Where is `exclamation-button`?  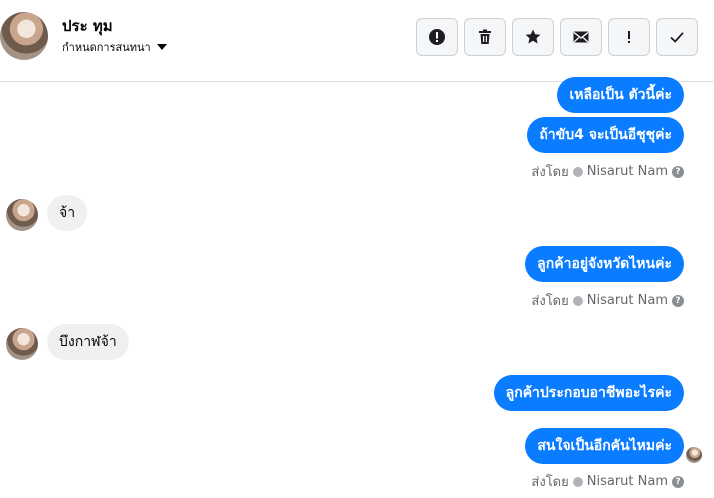 exclamation-button is located at coordinates (629, 37).